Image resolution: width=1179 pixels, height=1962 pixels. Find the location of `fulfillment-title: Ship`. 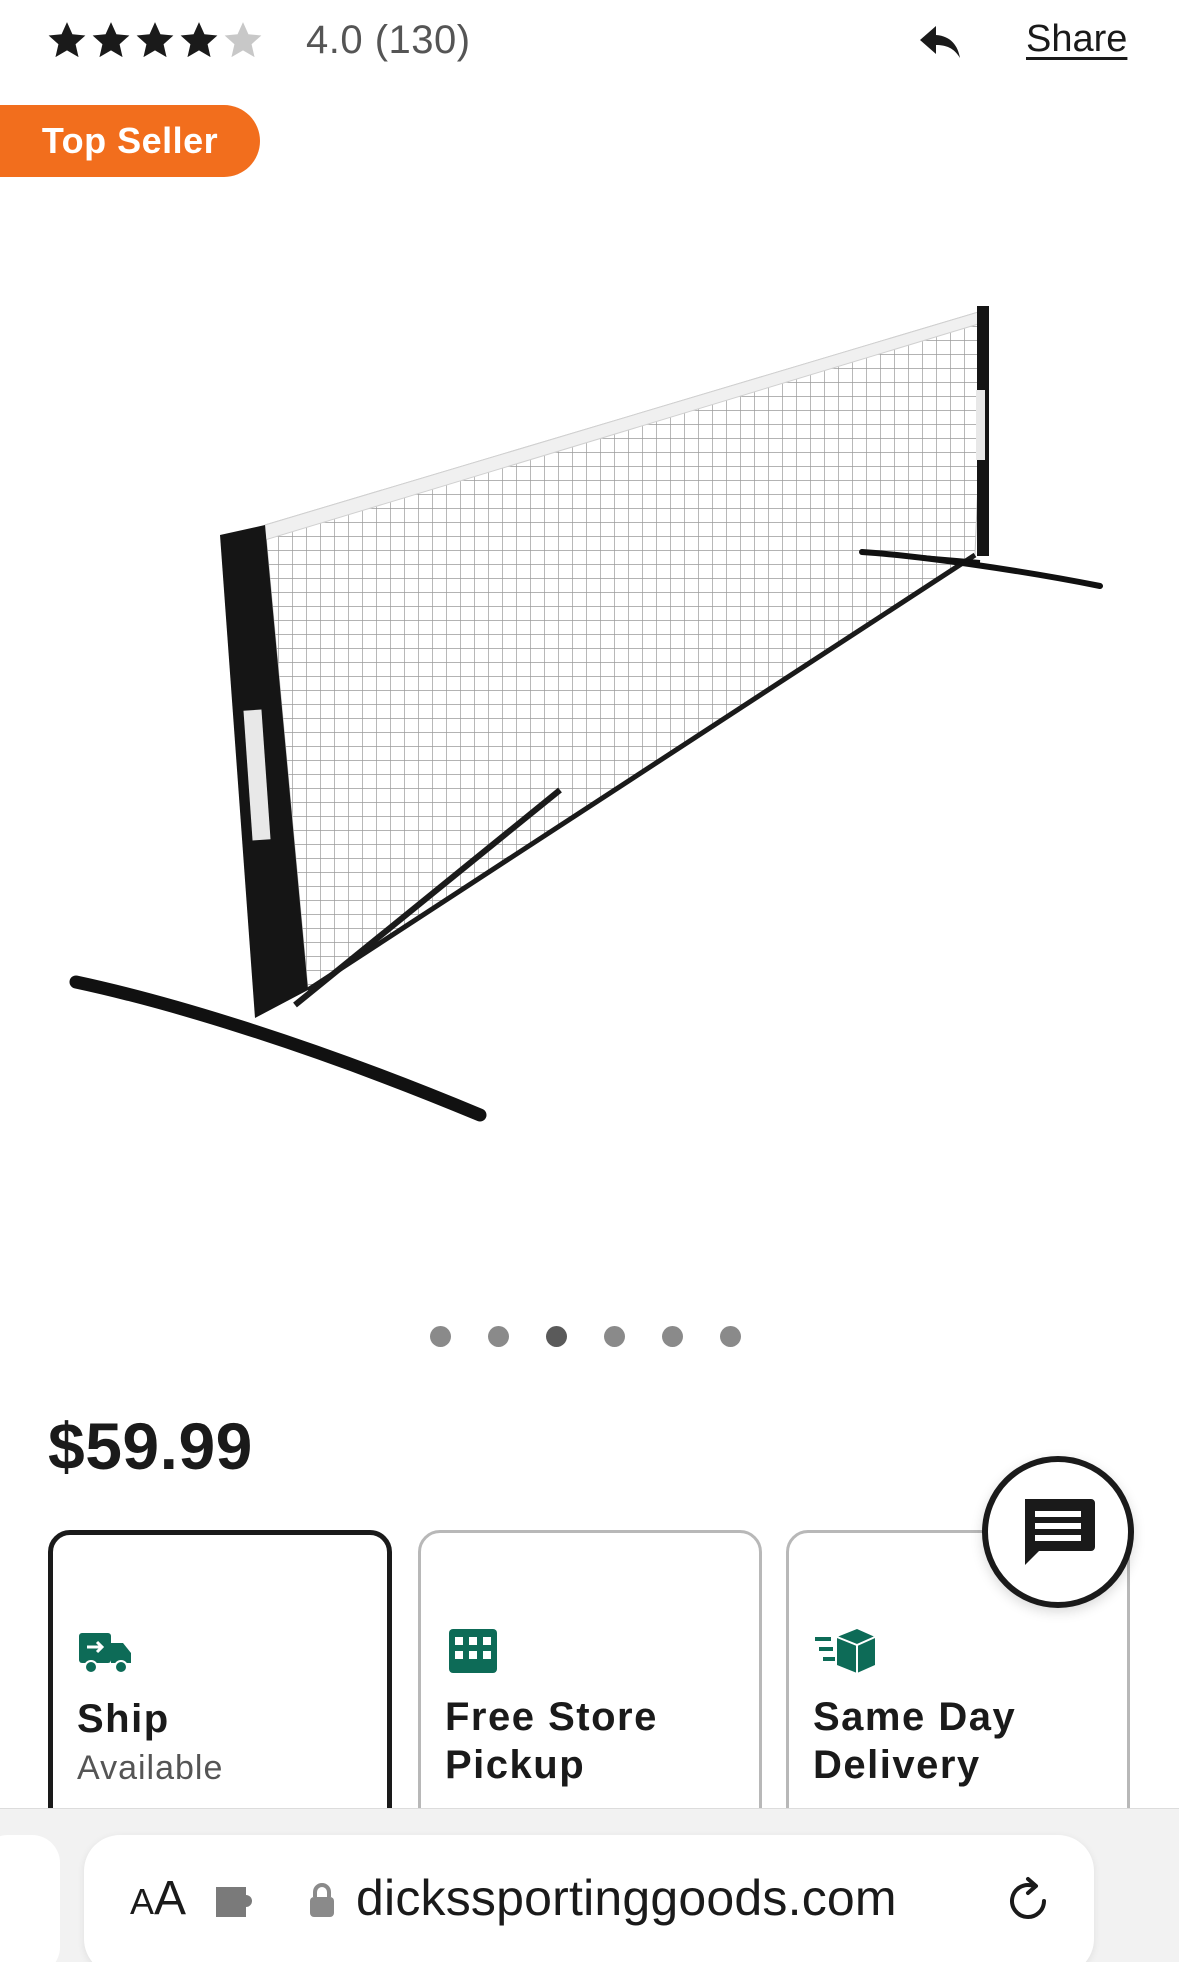

fulfillment-title: Ship is located at coordinates (123, 1719).